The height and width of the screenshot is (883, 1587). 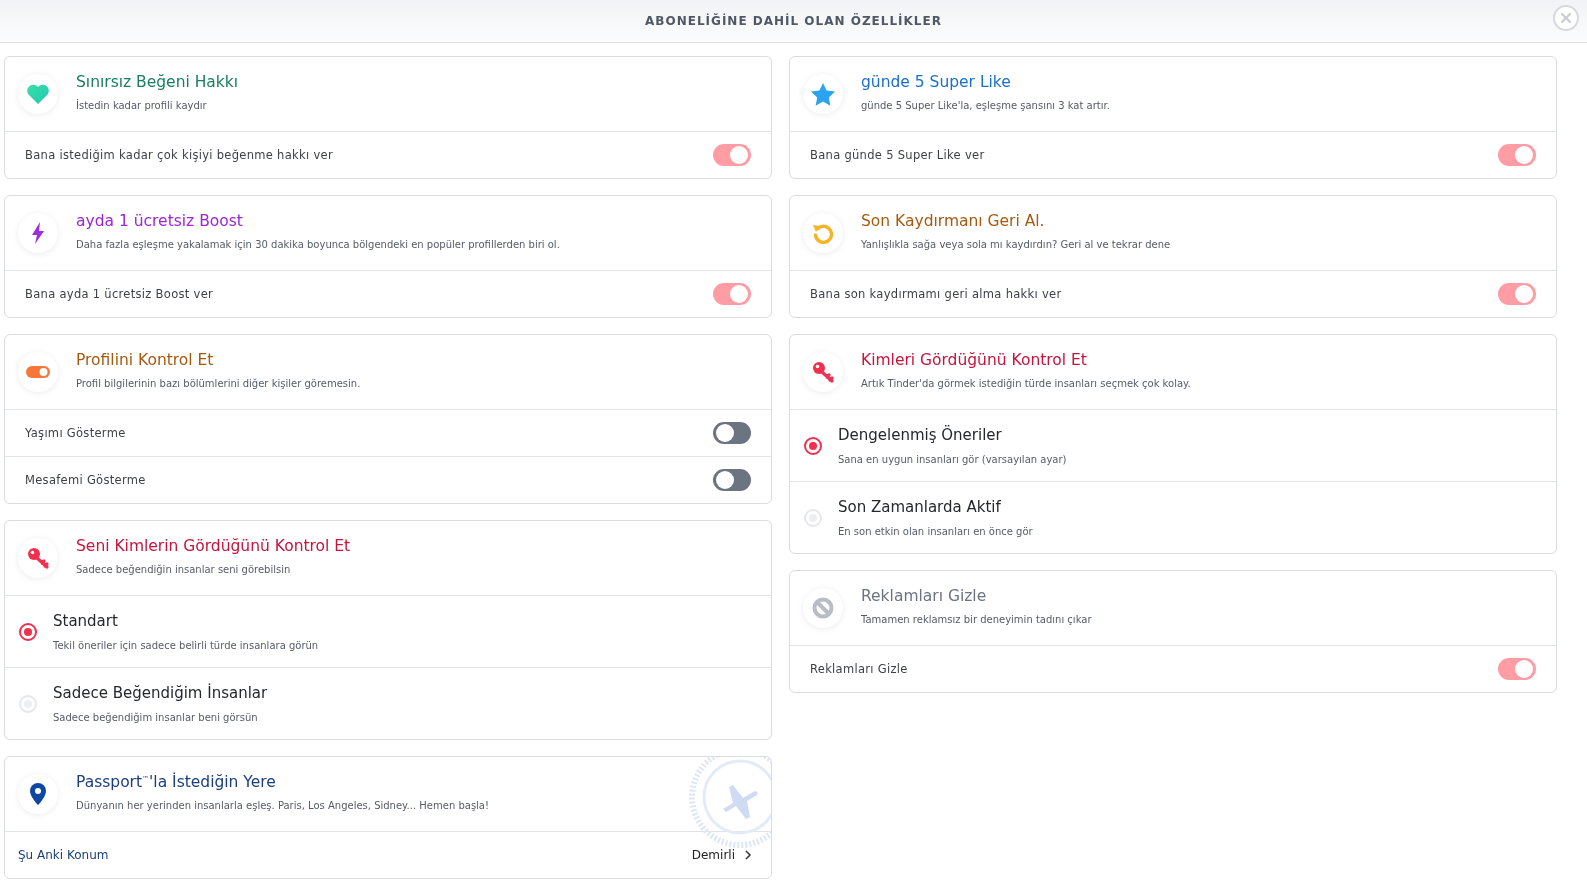 I want to click on card-description: Profil bilgilerinin bazı bölümlerini diğer kişiler göremesin., so click(x=218, y=383).